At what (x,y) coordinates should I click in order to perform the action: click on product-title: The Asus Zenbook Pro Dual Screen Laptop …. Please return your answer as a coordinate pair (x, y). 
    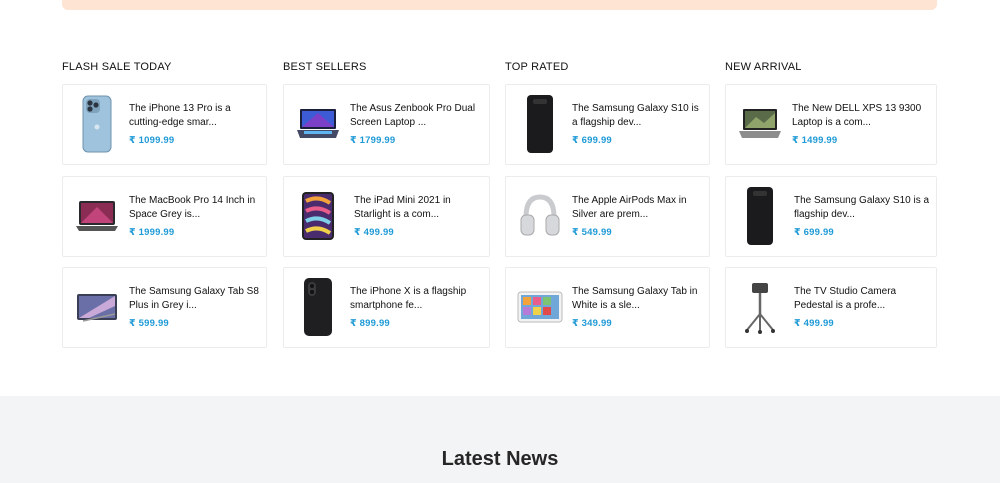
    Looking at the image, I should click on (417, 115).